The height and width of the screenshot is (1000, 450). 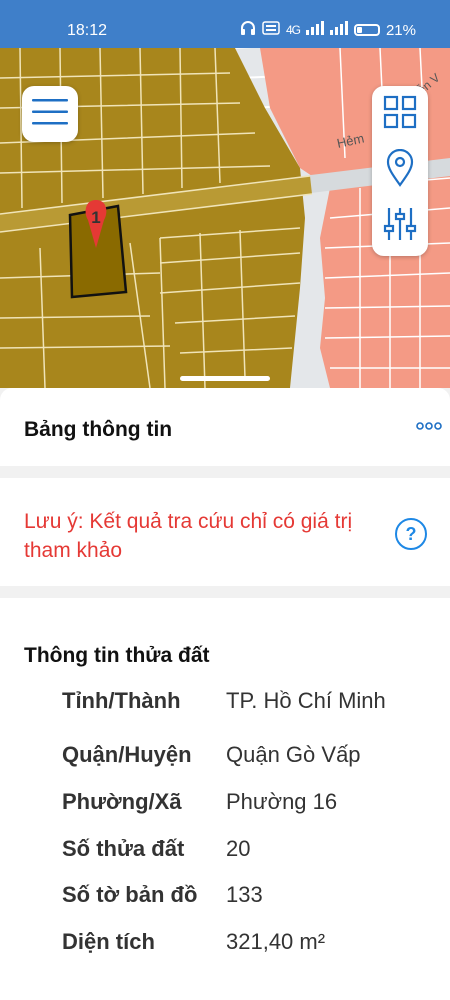 I want to click on info-value: 133, so click(x=244, y=894).